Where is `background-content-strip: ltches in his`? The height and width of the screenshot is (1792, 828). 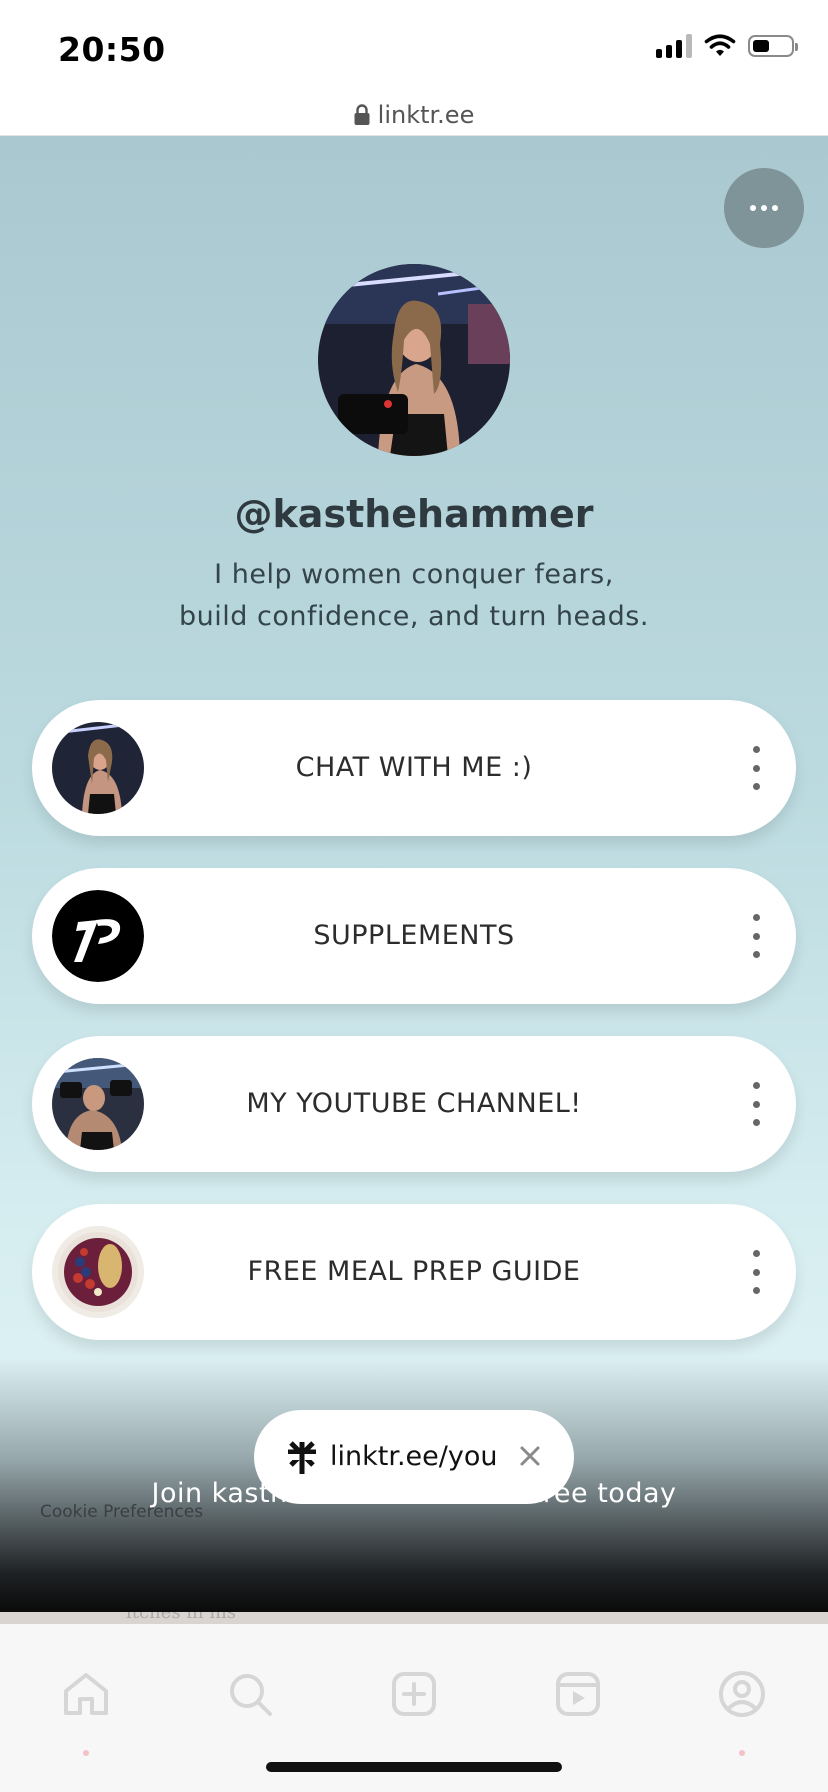 background-content-strip: ltches in his is located at coordinates (414, 1618).